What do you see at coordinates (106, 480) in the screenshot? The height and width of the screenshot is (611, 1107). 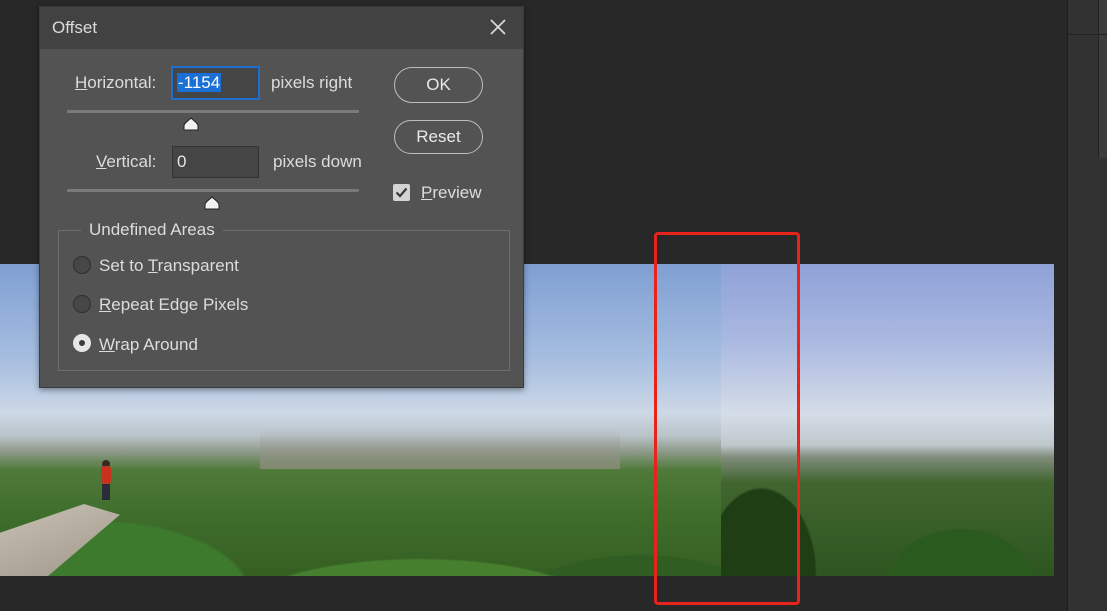 I see `image-person` at bounding box center [106, 480].